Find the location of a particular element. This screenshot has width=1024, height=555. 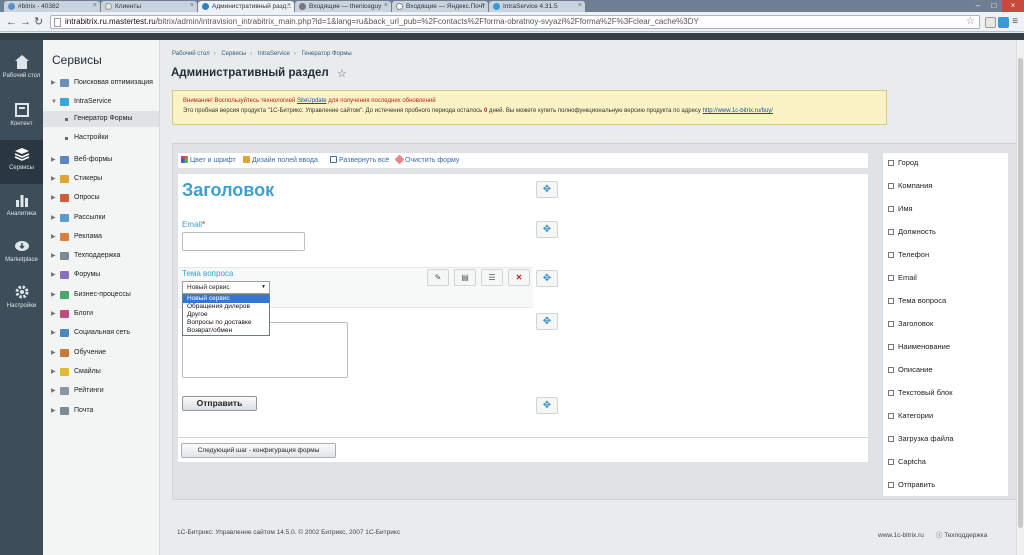

services-menu-item: ▶ Реклама is located at coordinates (105, 237).